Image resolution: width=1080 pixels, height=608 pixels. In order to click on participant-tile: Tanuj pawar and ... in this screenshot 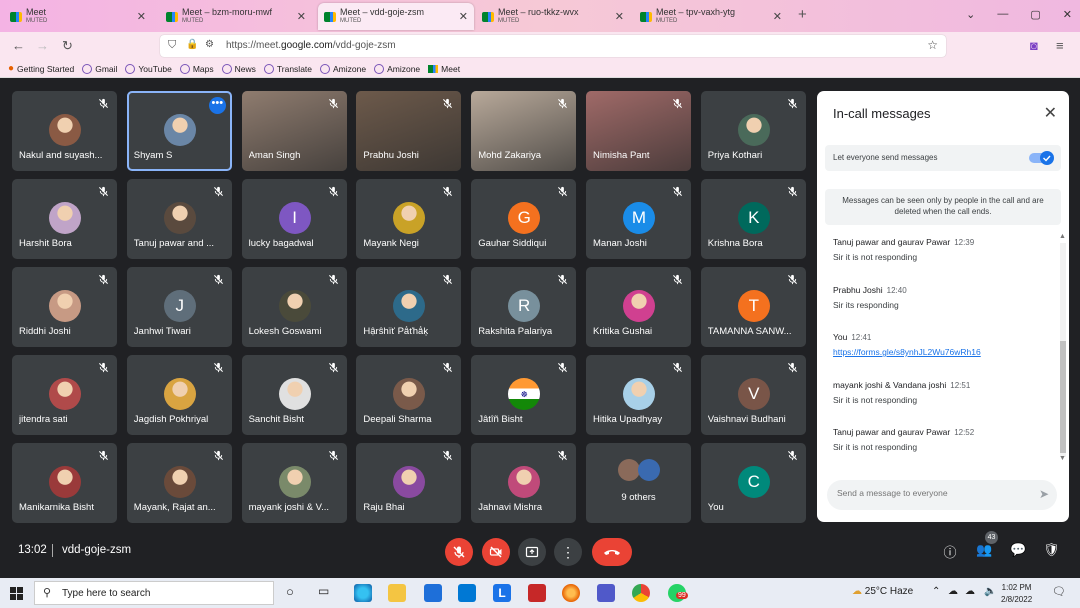, I will do `click(179, 219)`.